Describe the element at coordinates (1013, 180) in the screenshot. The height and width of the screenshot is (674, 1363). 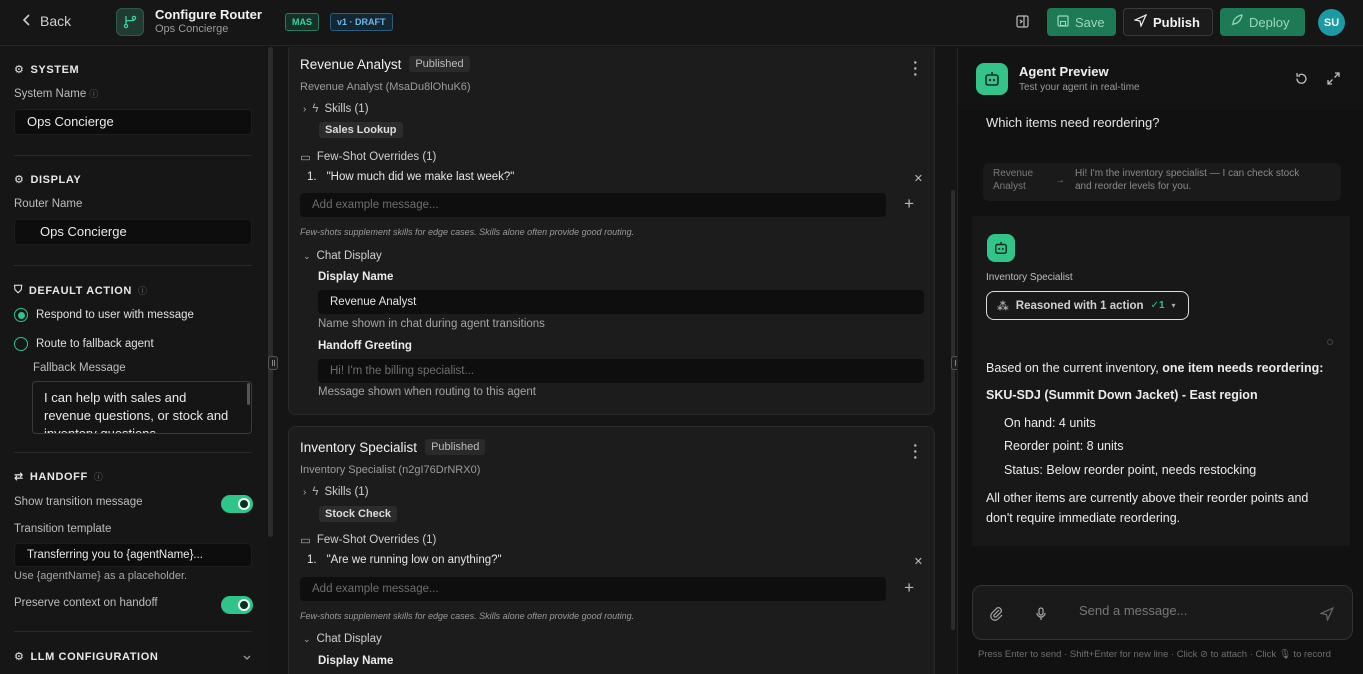
I see `transition-from: Revenue Analyst` at that location.